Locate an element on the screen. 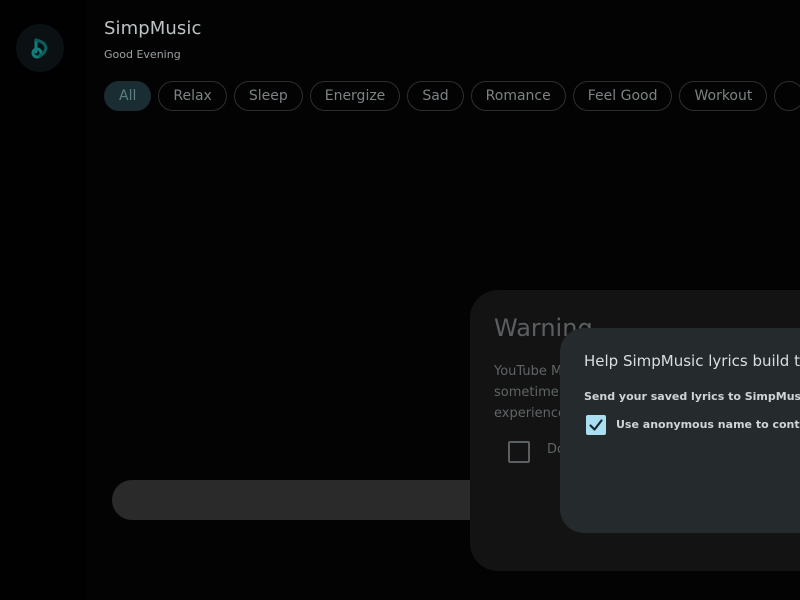 Image resolution: width=800 pixels, height=600 pixels. anonymous-name-checkbox is located at coordinates (596, 425).